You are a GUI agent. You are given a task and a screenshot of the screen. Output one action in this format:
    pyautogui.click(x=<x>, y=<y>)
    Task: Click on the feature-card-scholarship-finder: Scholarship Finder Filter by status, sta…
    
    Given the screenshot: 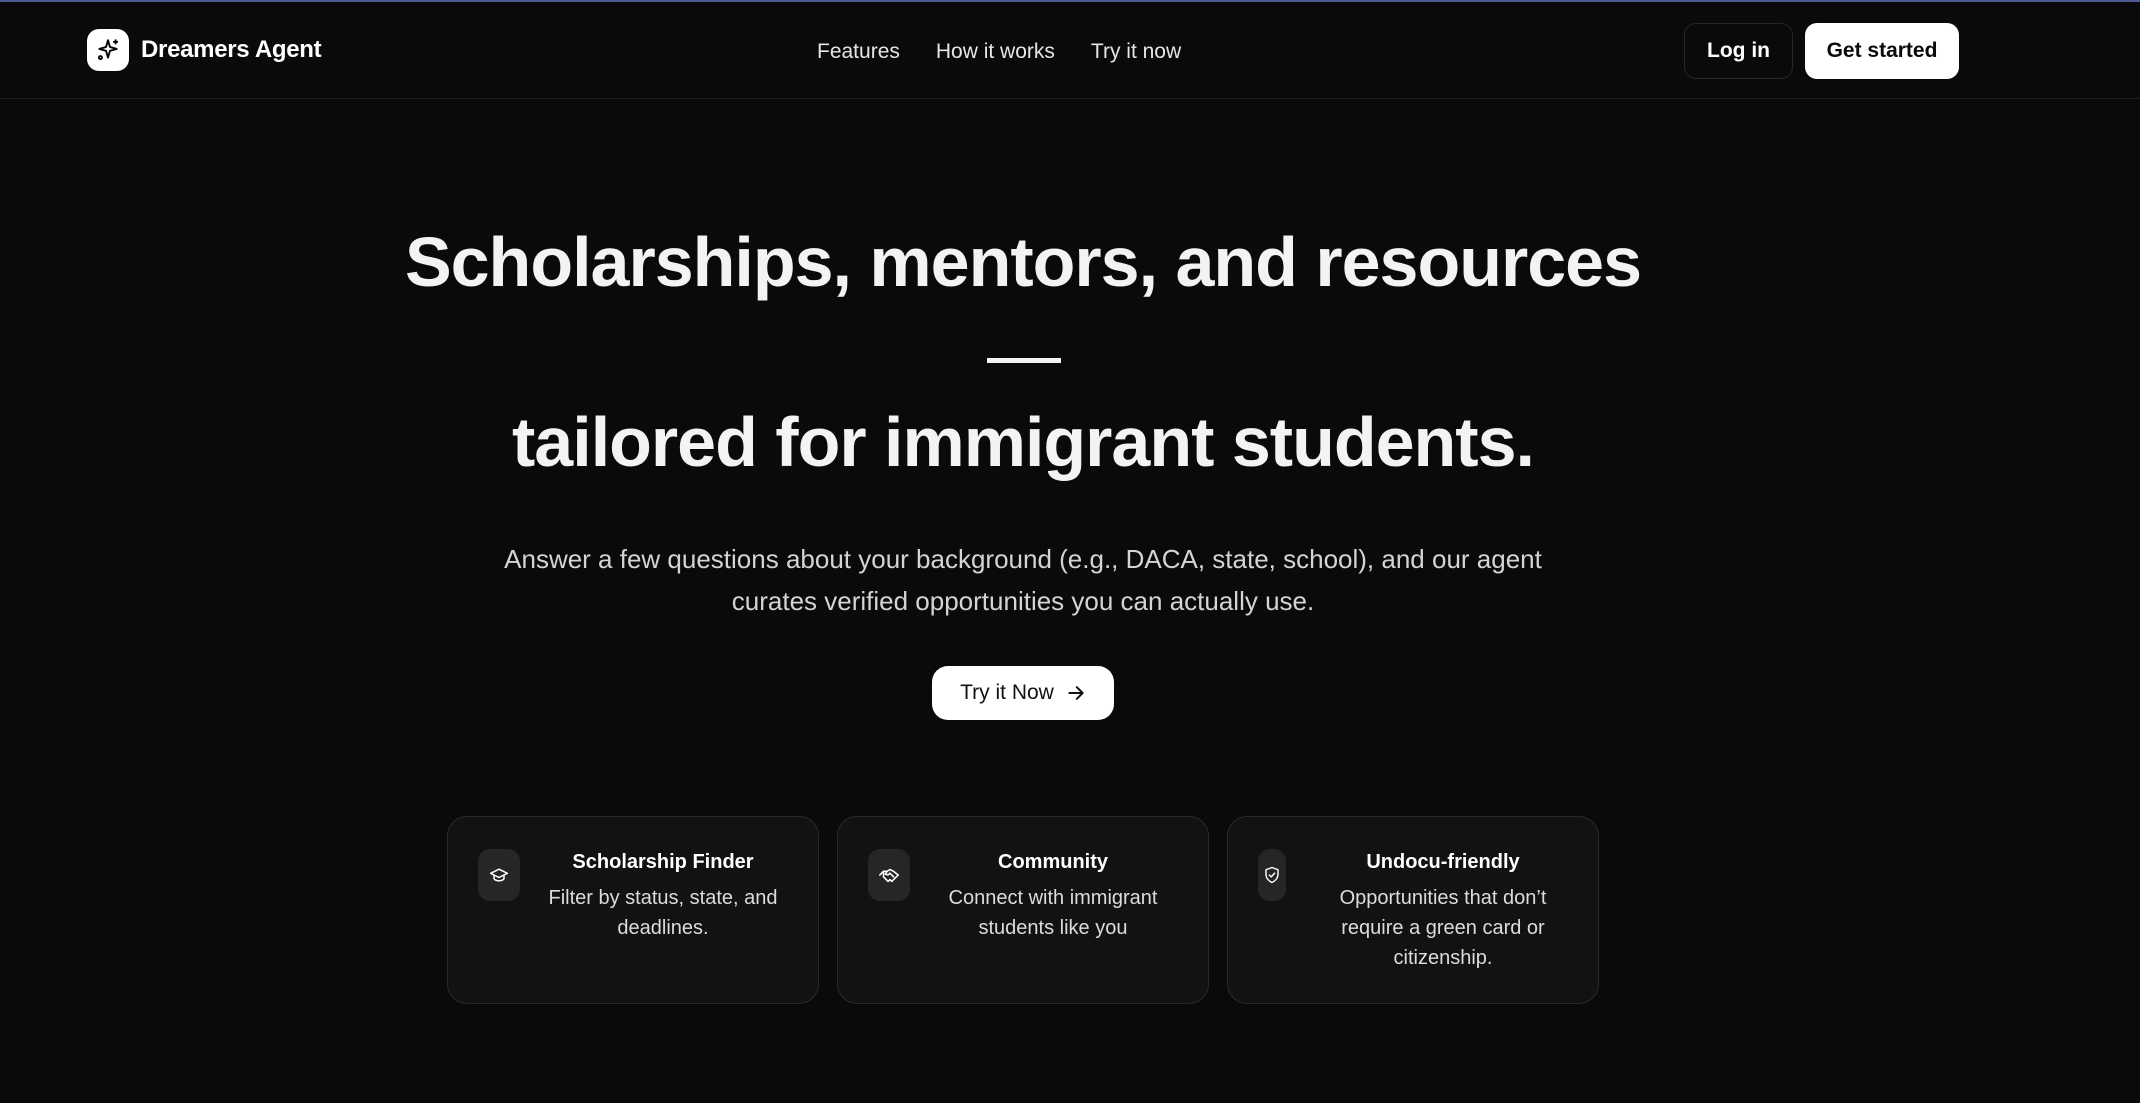 What is the action you would take?
    pyautogui.click(x=633, y=910)
    